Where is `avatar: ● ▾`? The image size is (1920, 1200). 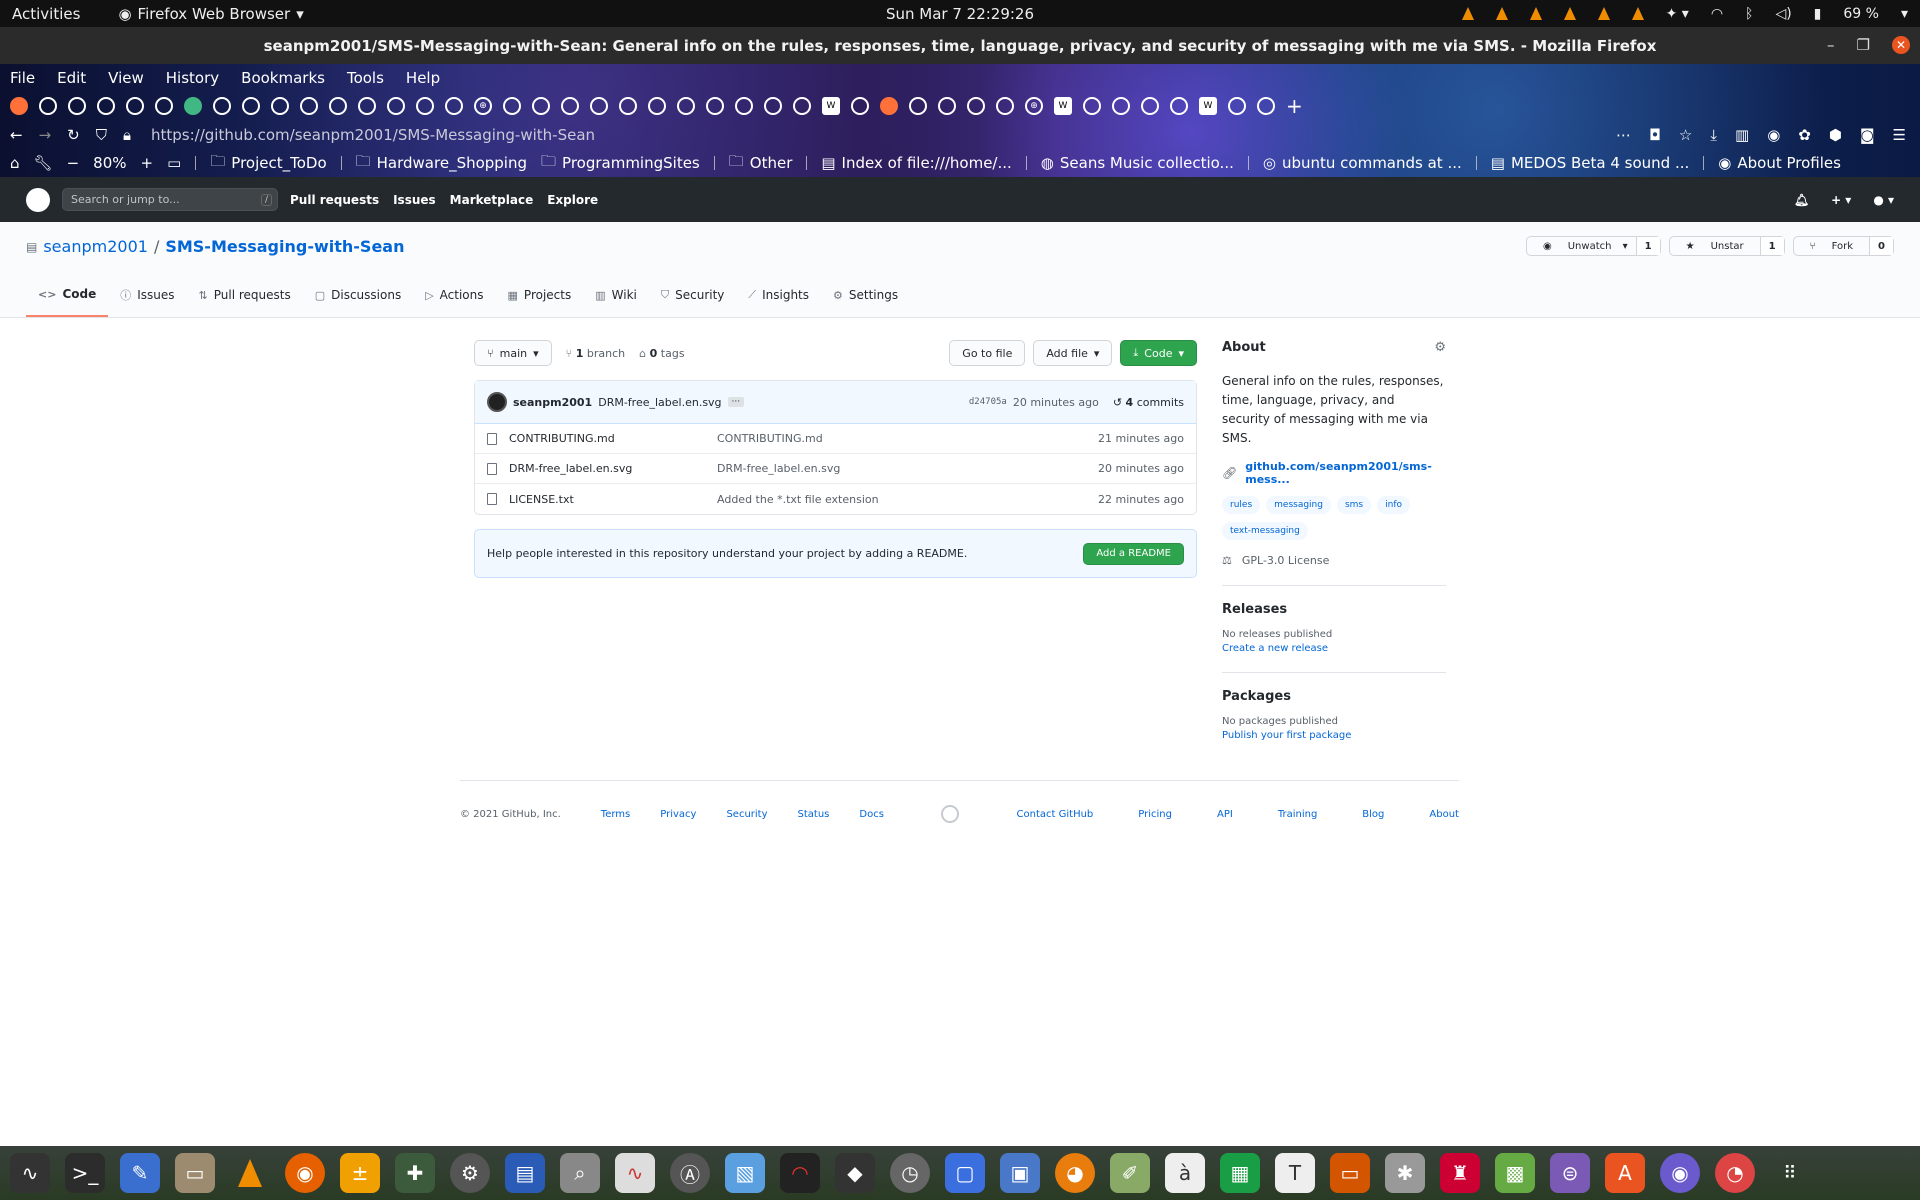
avatar: ● ▾ is located at coordinates (1883, 200).